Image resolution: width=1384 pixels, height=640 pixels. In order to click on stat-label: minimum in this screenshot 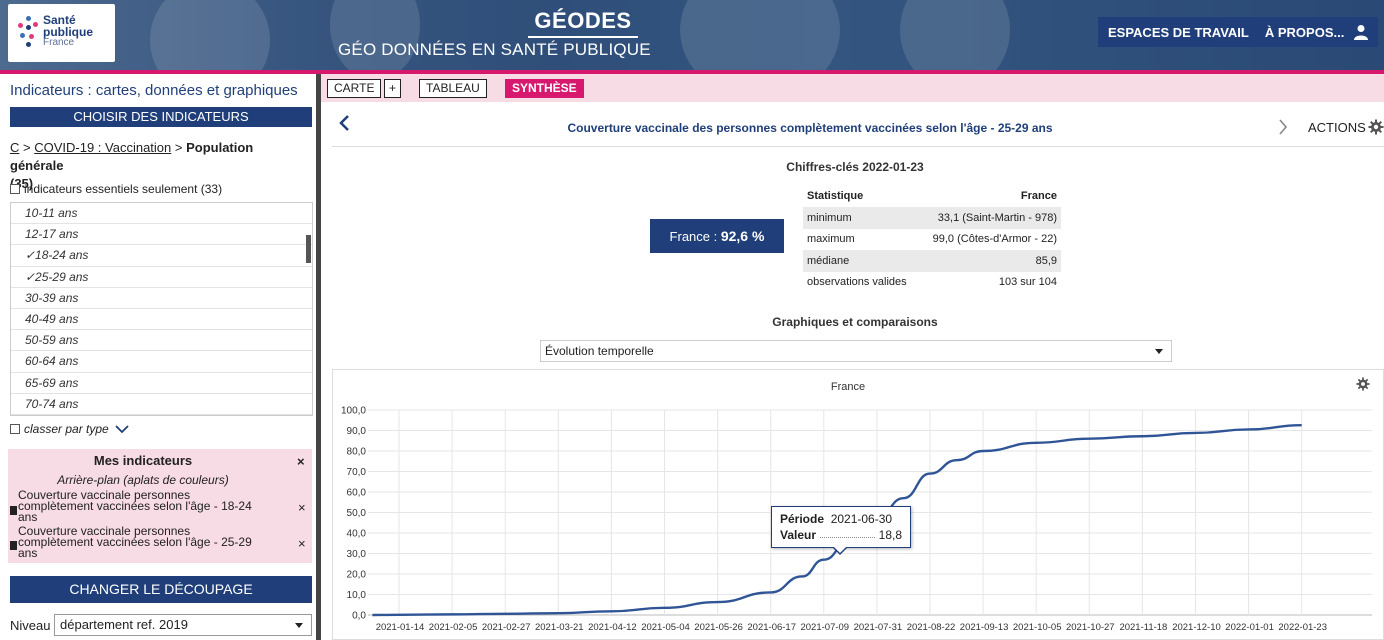, I will do `click(861, 218)`.